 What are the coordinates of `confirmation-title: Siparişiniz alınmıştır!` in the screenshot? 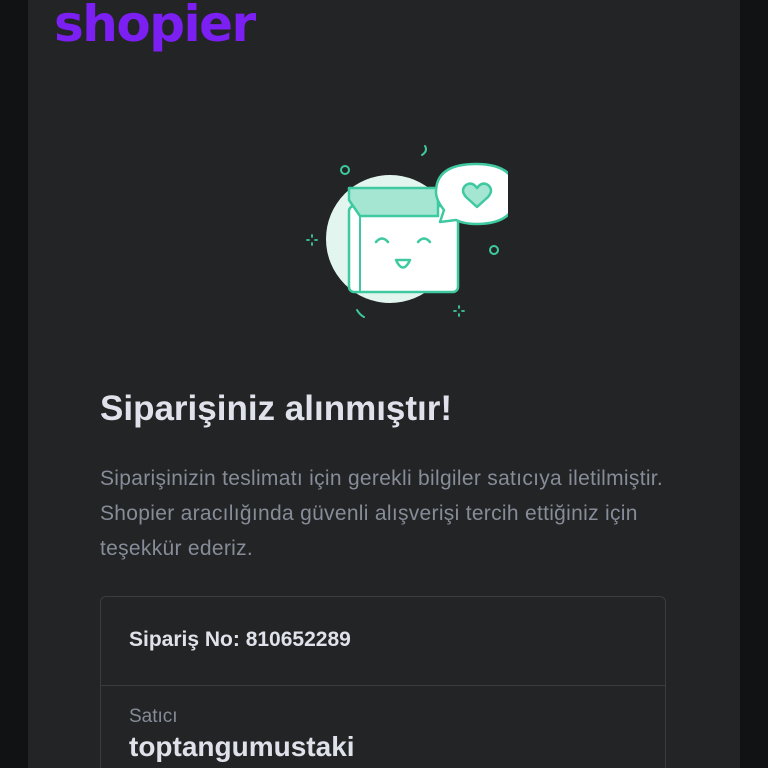 It's located at (276, 408).